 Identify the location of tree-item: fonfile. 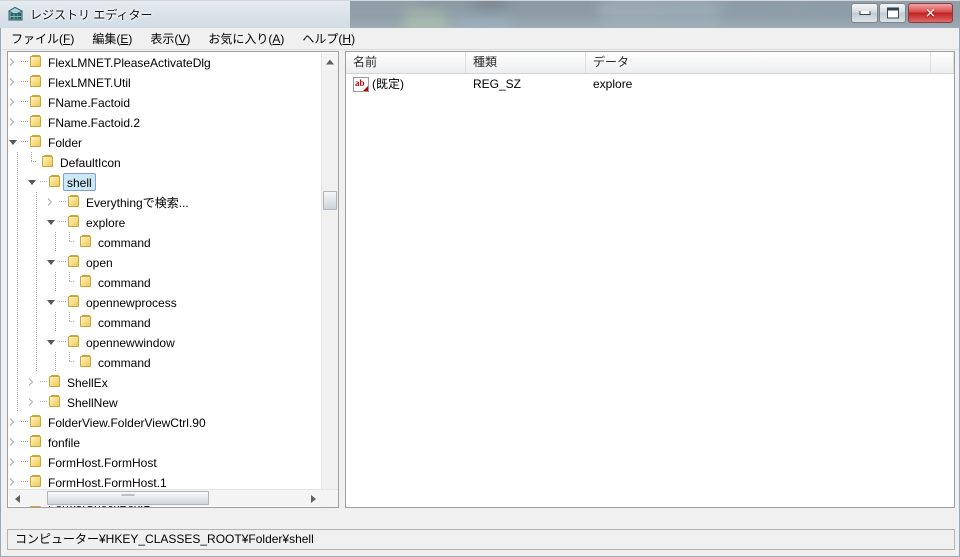
(165, 442).